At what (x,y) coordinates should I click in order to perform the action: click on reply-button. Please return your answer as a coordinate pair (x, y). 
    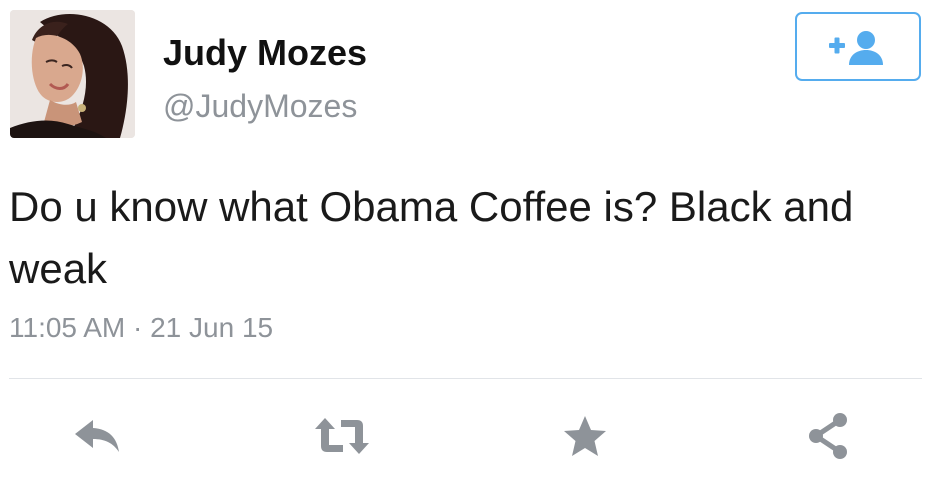
    Looking at the image, I should click on (99, 436).